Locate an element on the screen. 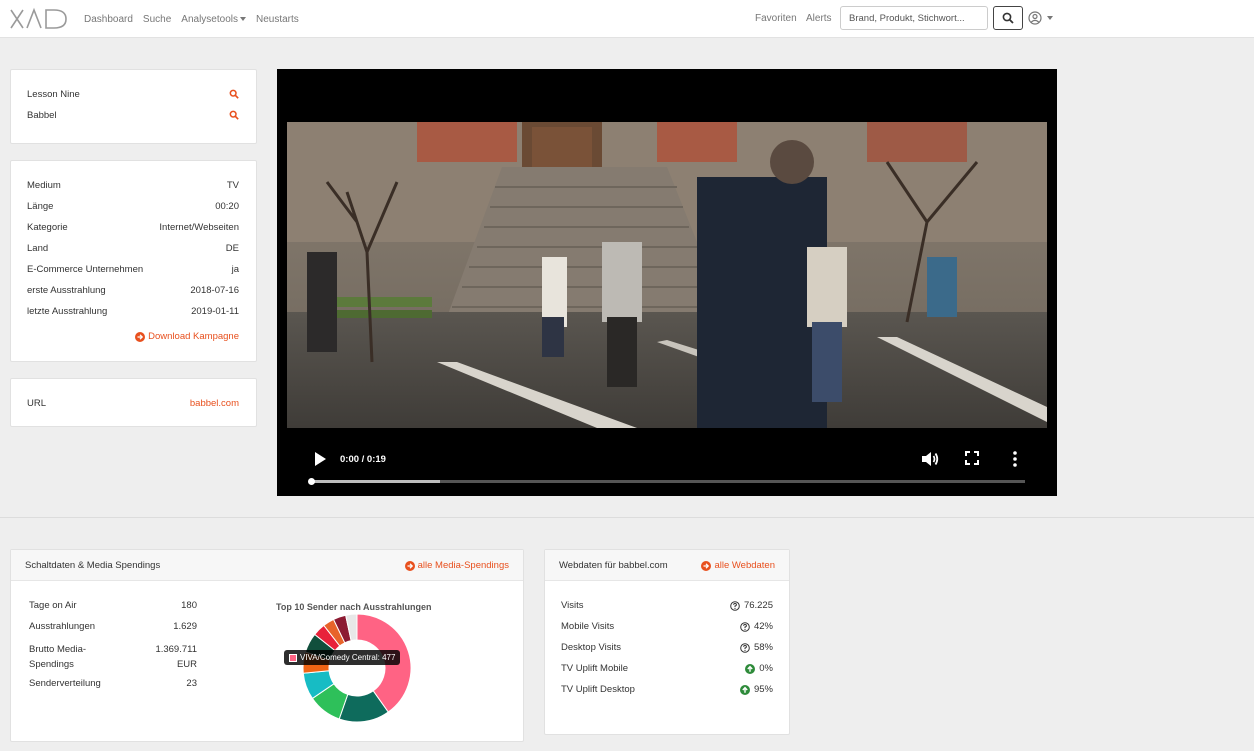  spendings-title: Schaltdaten & Media Spendings is located at coordinates (93, 565).